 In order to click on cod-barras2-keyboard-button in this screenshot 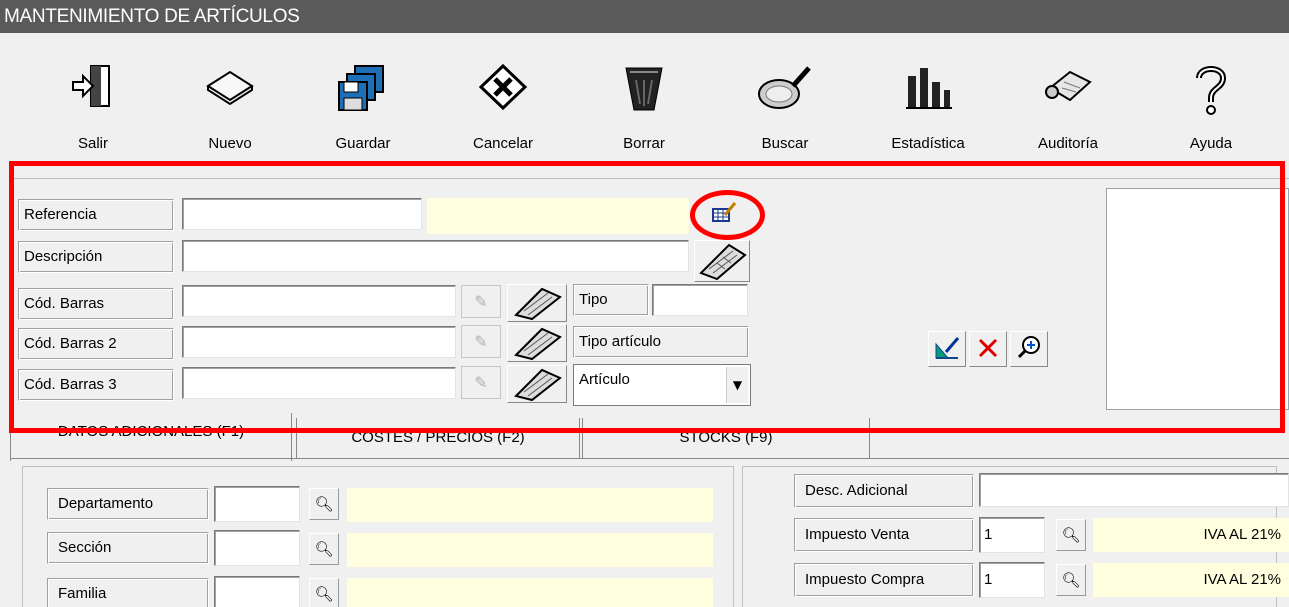, I will do `click(537, 343)`.